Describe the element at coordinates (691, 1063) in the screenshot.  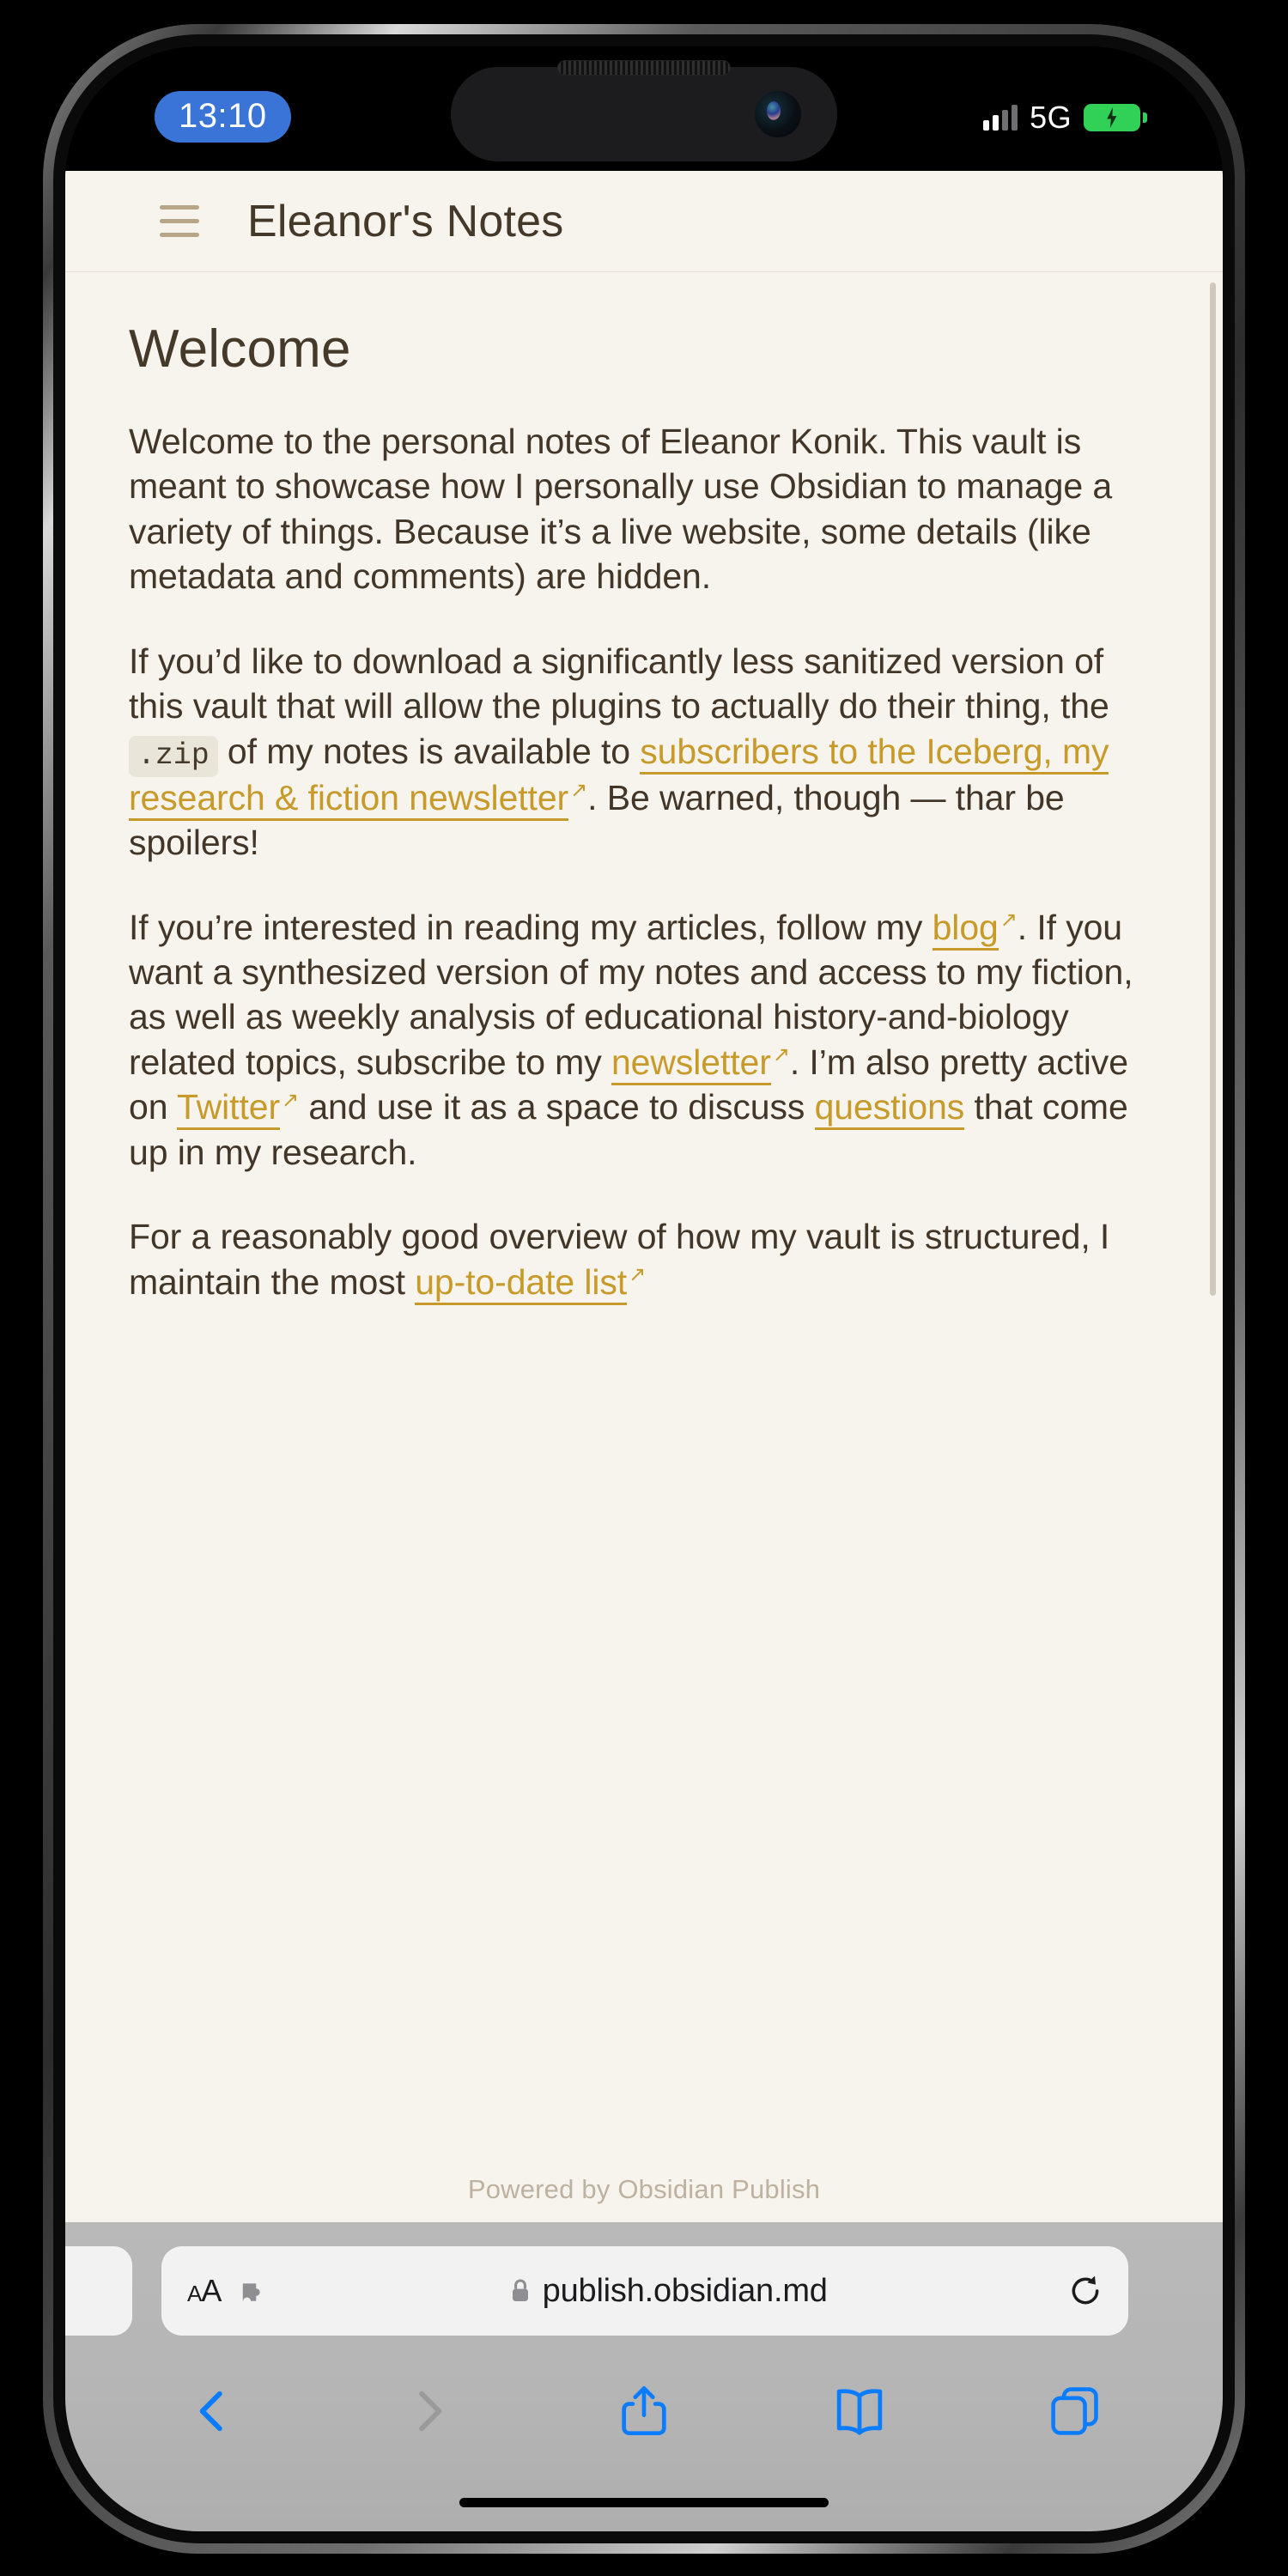
I see `link-newsletter: newsletter` at that location.